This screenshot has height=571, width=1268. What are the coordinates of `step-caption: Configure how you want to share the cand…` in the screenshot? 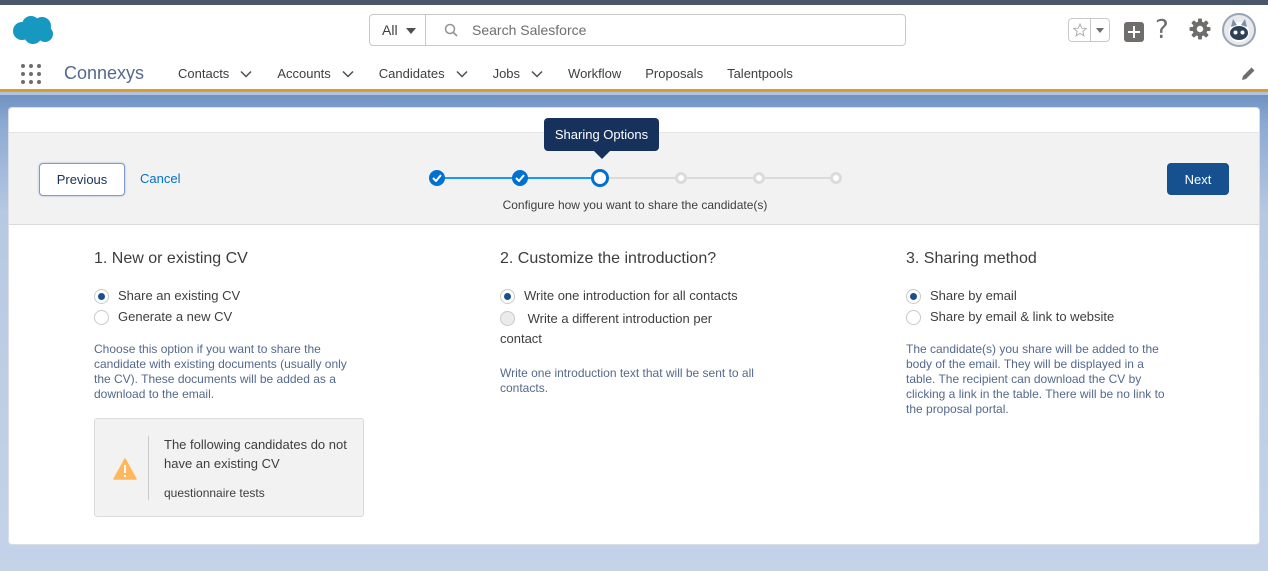 It's located at (635, 205).